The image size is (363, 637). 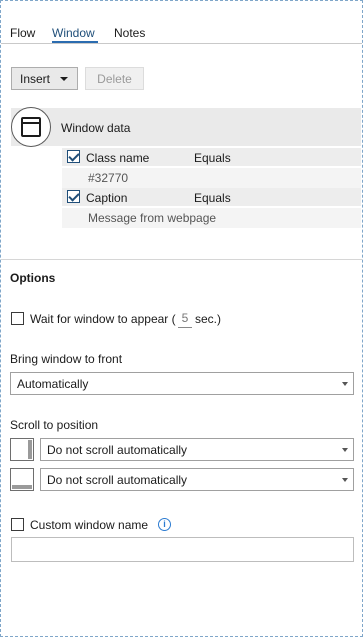 I want to click on wait-seconds-input: 5, so click(x=185, y=319).